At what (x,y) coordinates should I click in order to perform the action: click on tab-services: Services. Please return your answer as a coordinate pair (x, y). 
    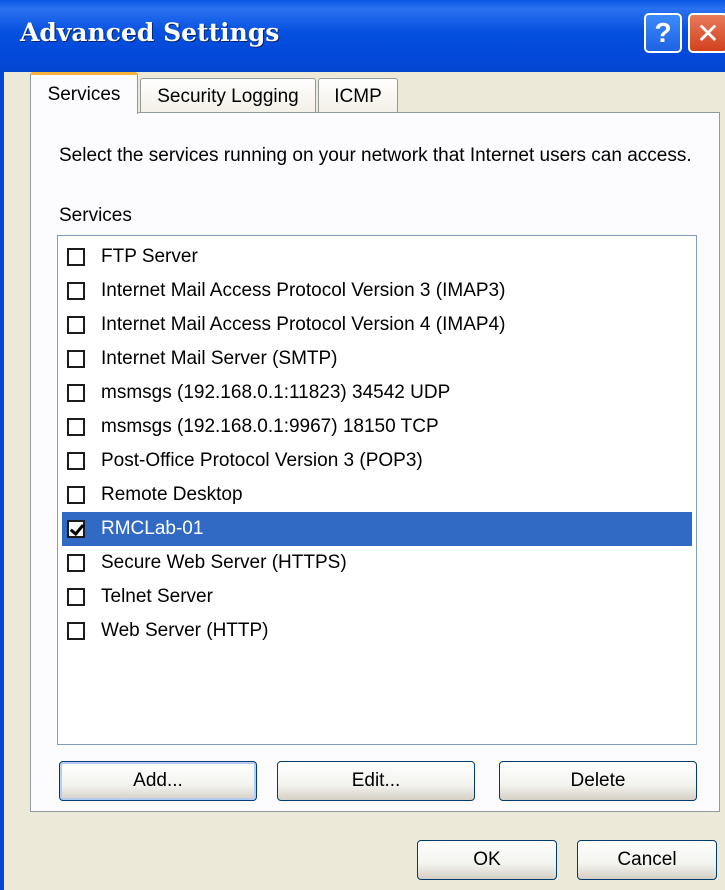
    Looking at the image, I should click on (84, 93).